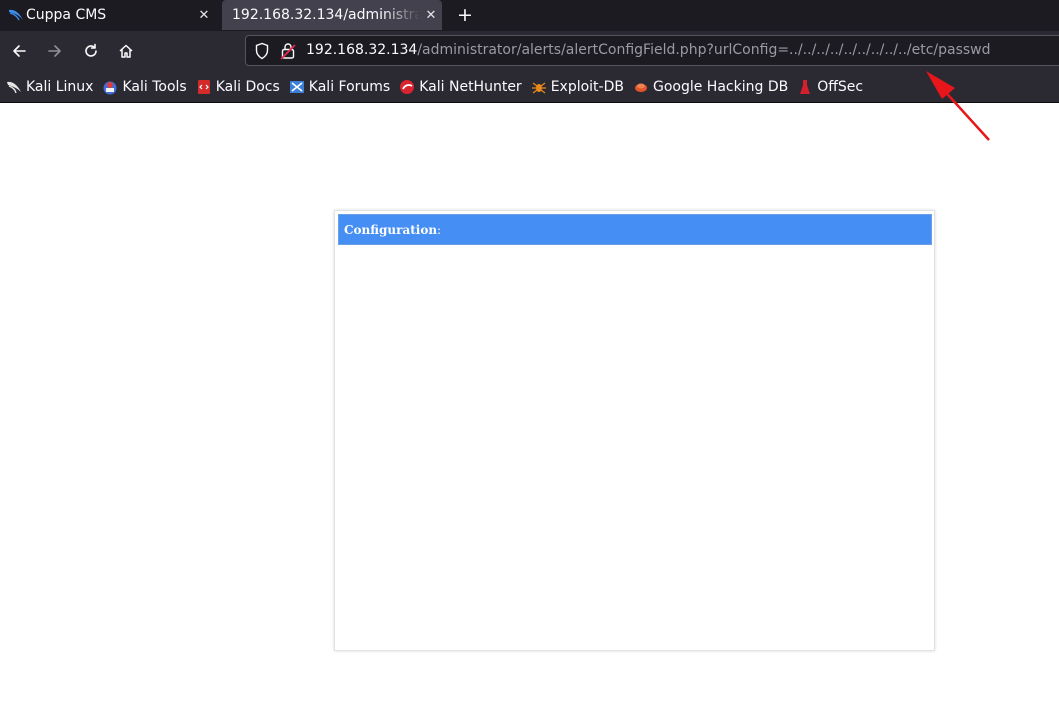 The height and width of the screenshot is (701, 1059). Describe the element at coordinates (204, 87) in the screenshot. I see `kali-docs-icon` at that location.